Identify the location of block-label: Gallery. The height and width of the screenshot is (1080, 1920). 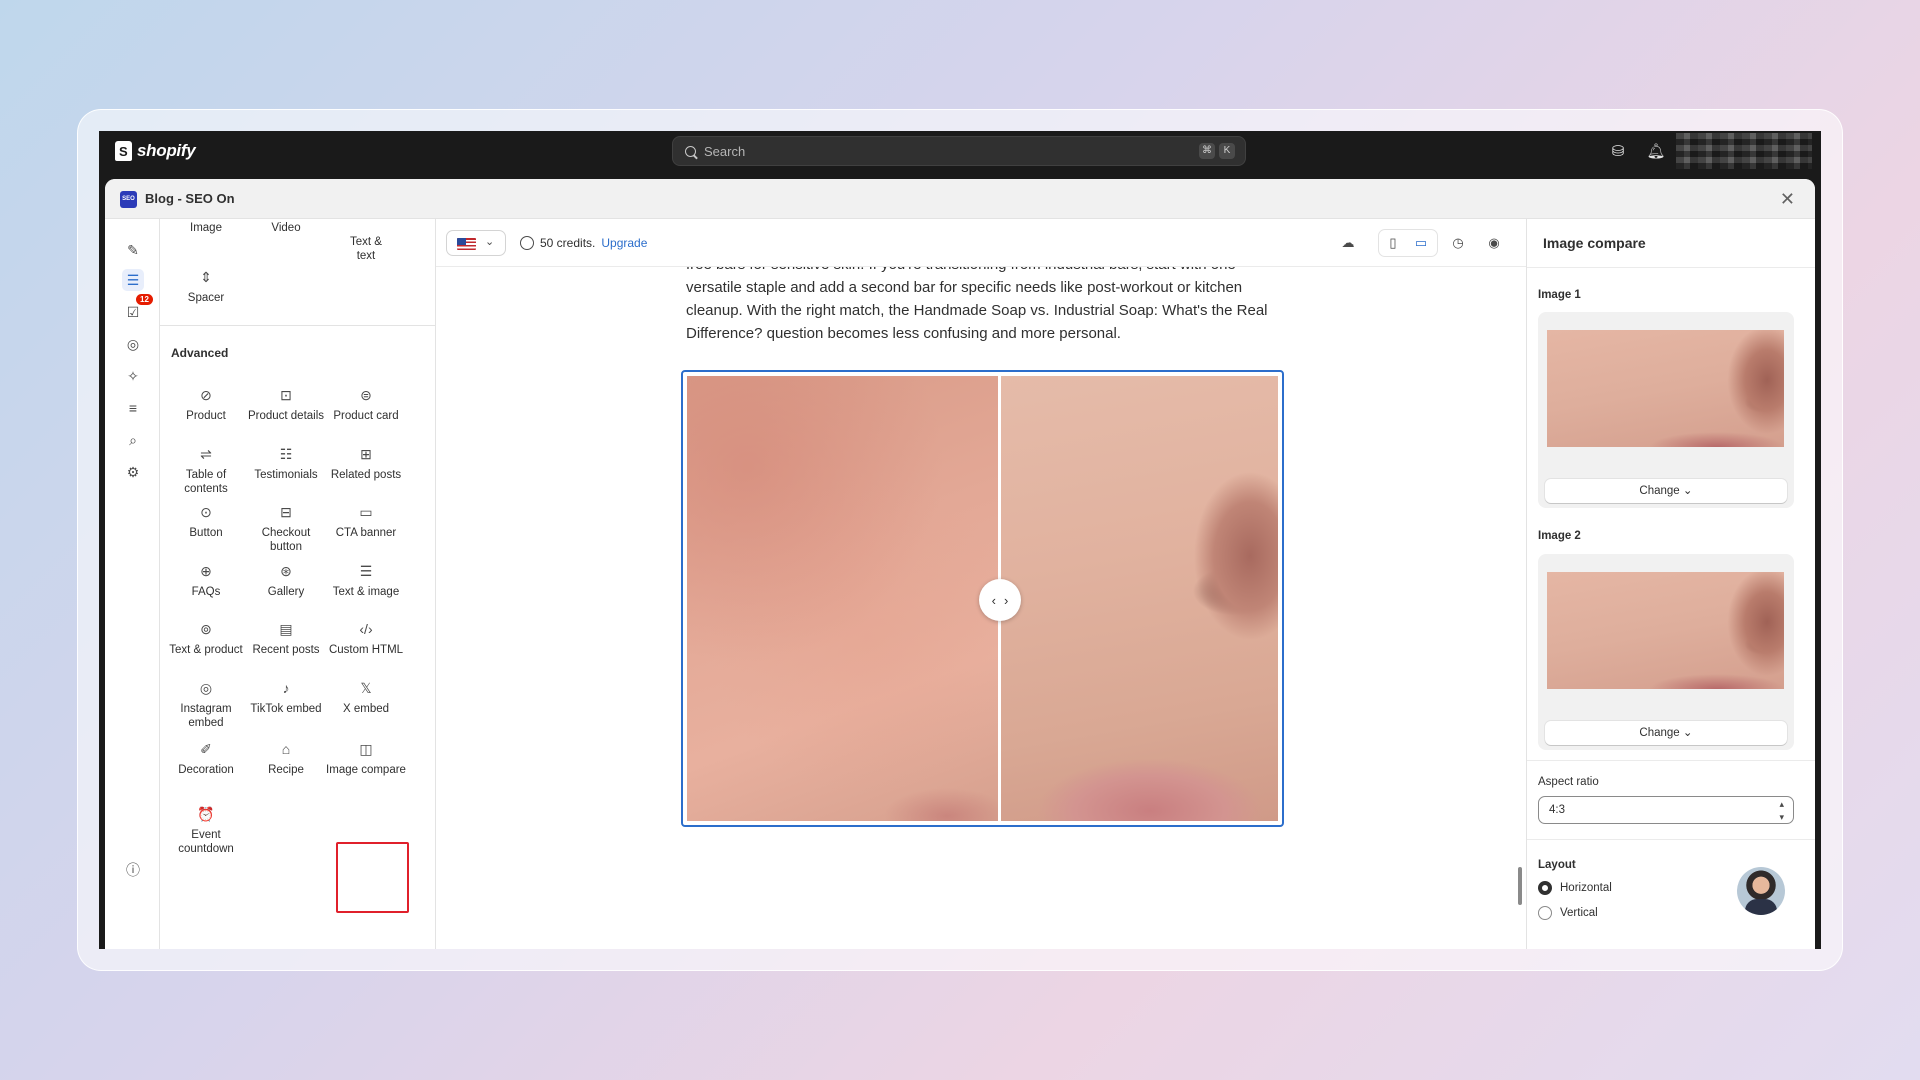
(286, 592).